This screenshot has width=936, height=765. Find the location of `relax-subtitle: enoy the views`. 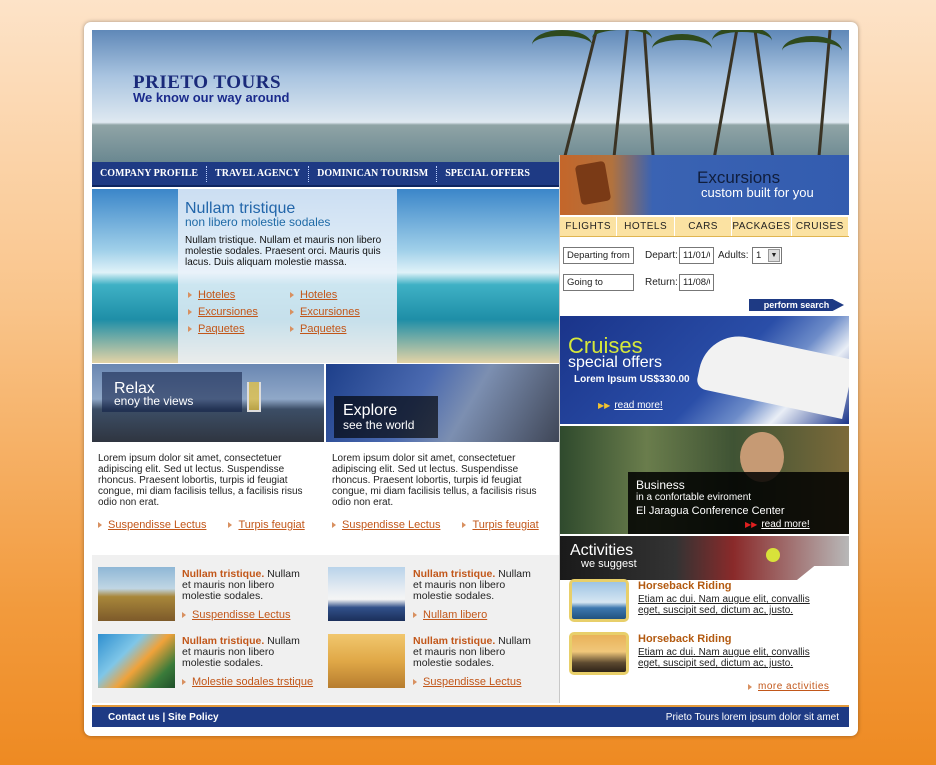

relax-subtitle: enoy the views is located at coordinates (154, 401).